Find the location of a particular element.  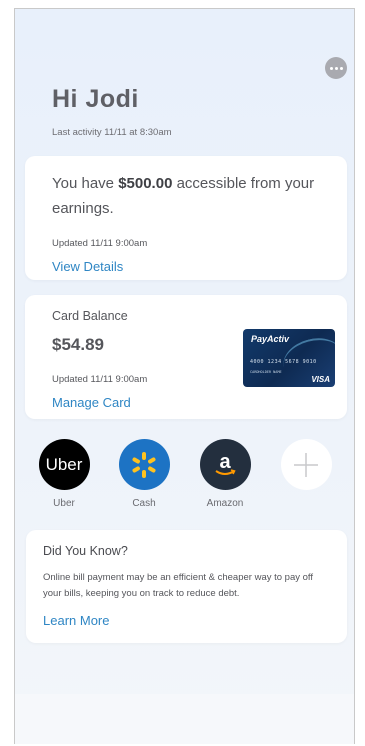

shortcut-add is located at coordinates (306, 464).